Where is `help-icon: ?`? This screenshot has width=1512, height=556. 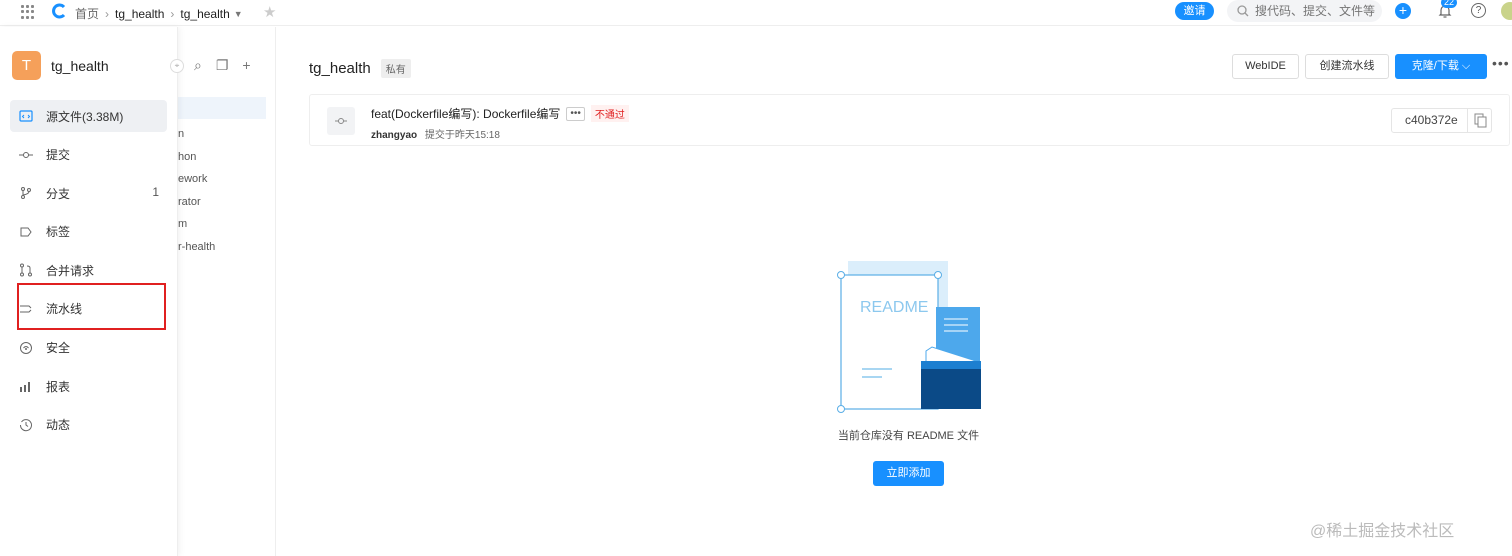 help-icon: ? is located at coordinates (1478, 10).